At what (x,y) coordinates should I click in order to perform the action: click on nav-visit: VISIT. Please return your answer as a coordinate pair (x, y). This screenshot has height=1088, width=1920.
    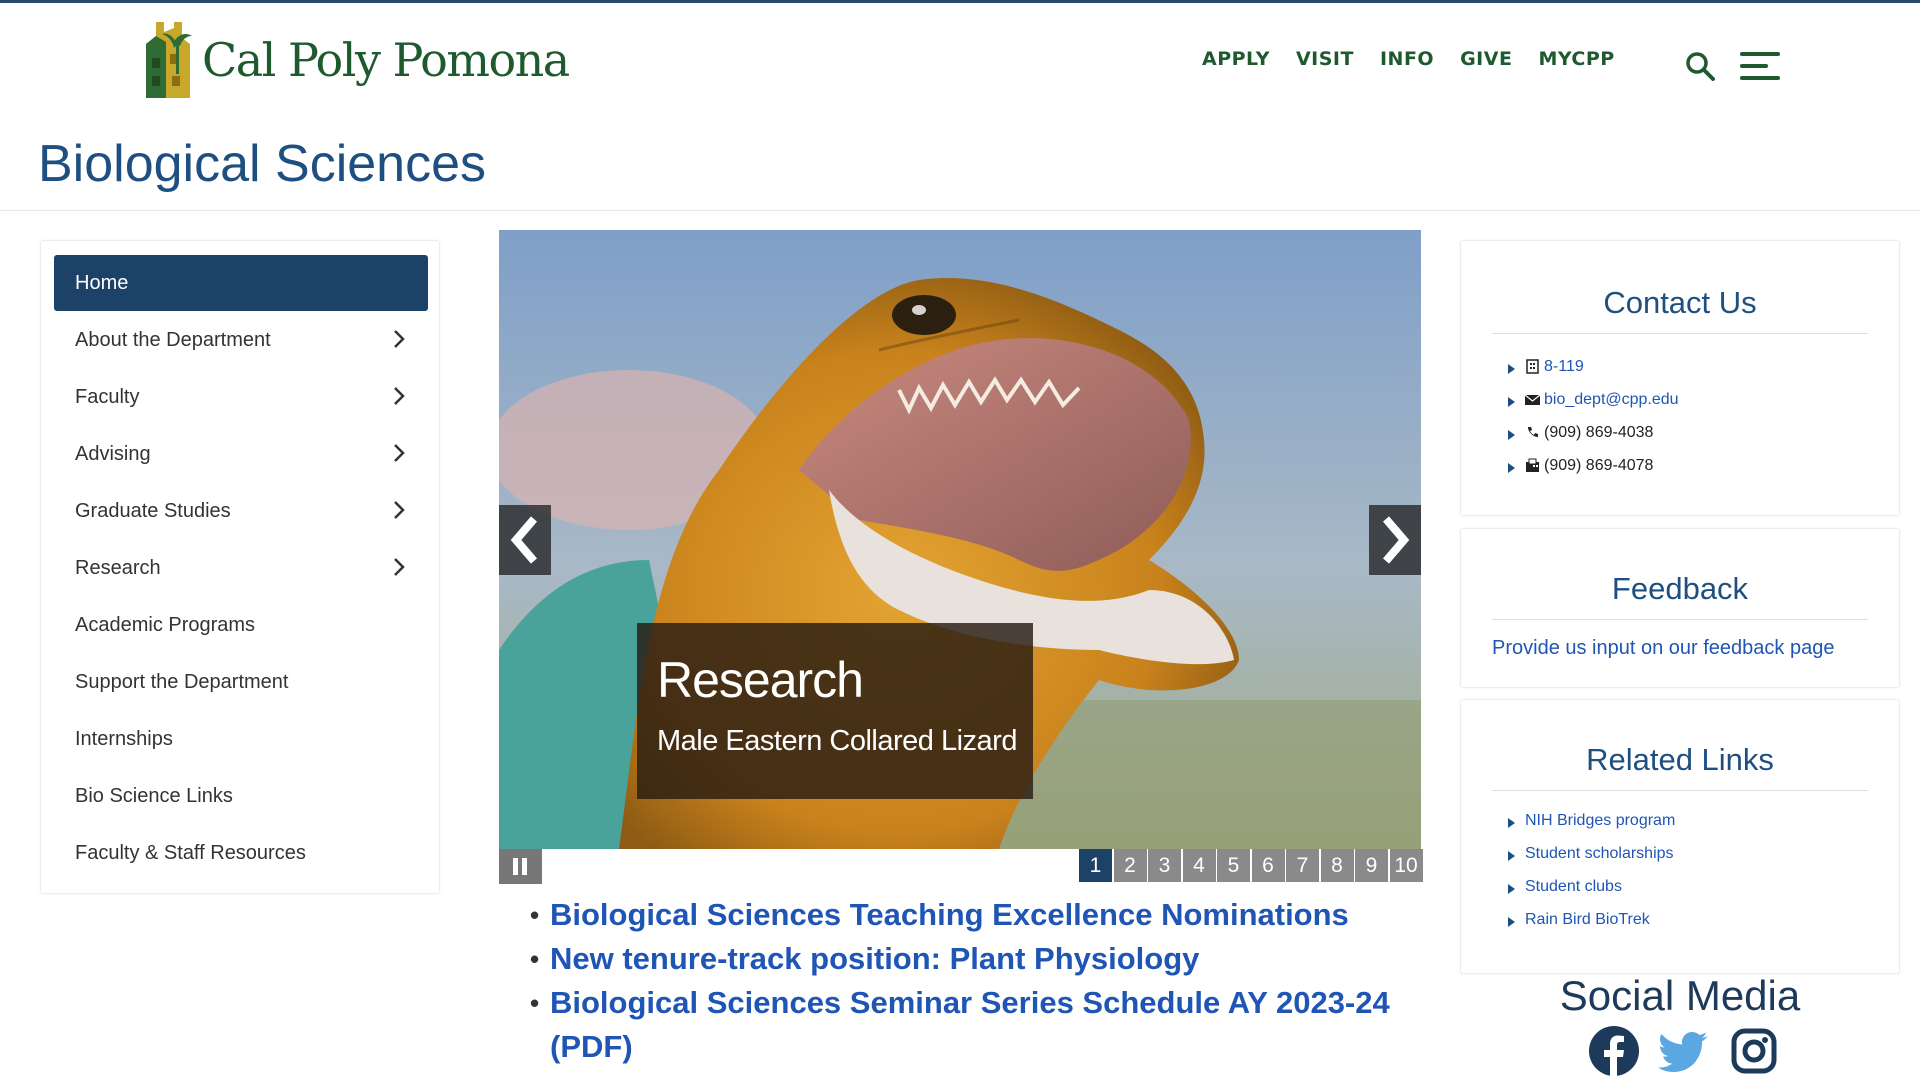
    Looking at the image, I should click on (1325, 59).